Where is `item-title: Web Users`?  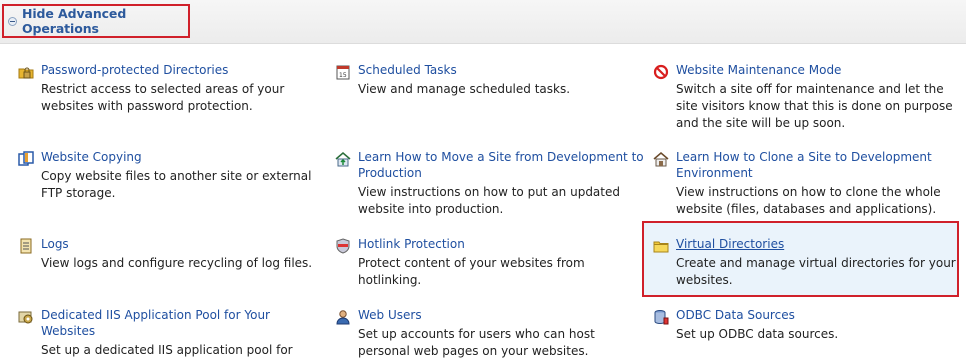 item-title: Web Users is located at coordinates (390, 315).